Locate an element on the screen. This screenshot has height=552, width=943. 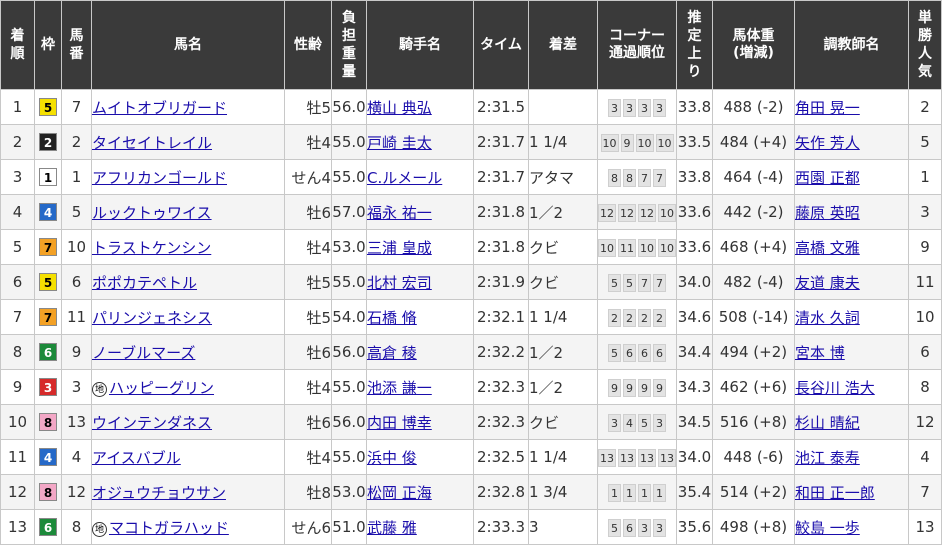
trainer-cell: 長谷川 浩大 is located at coordinates (851, 387).